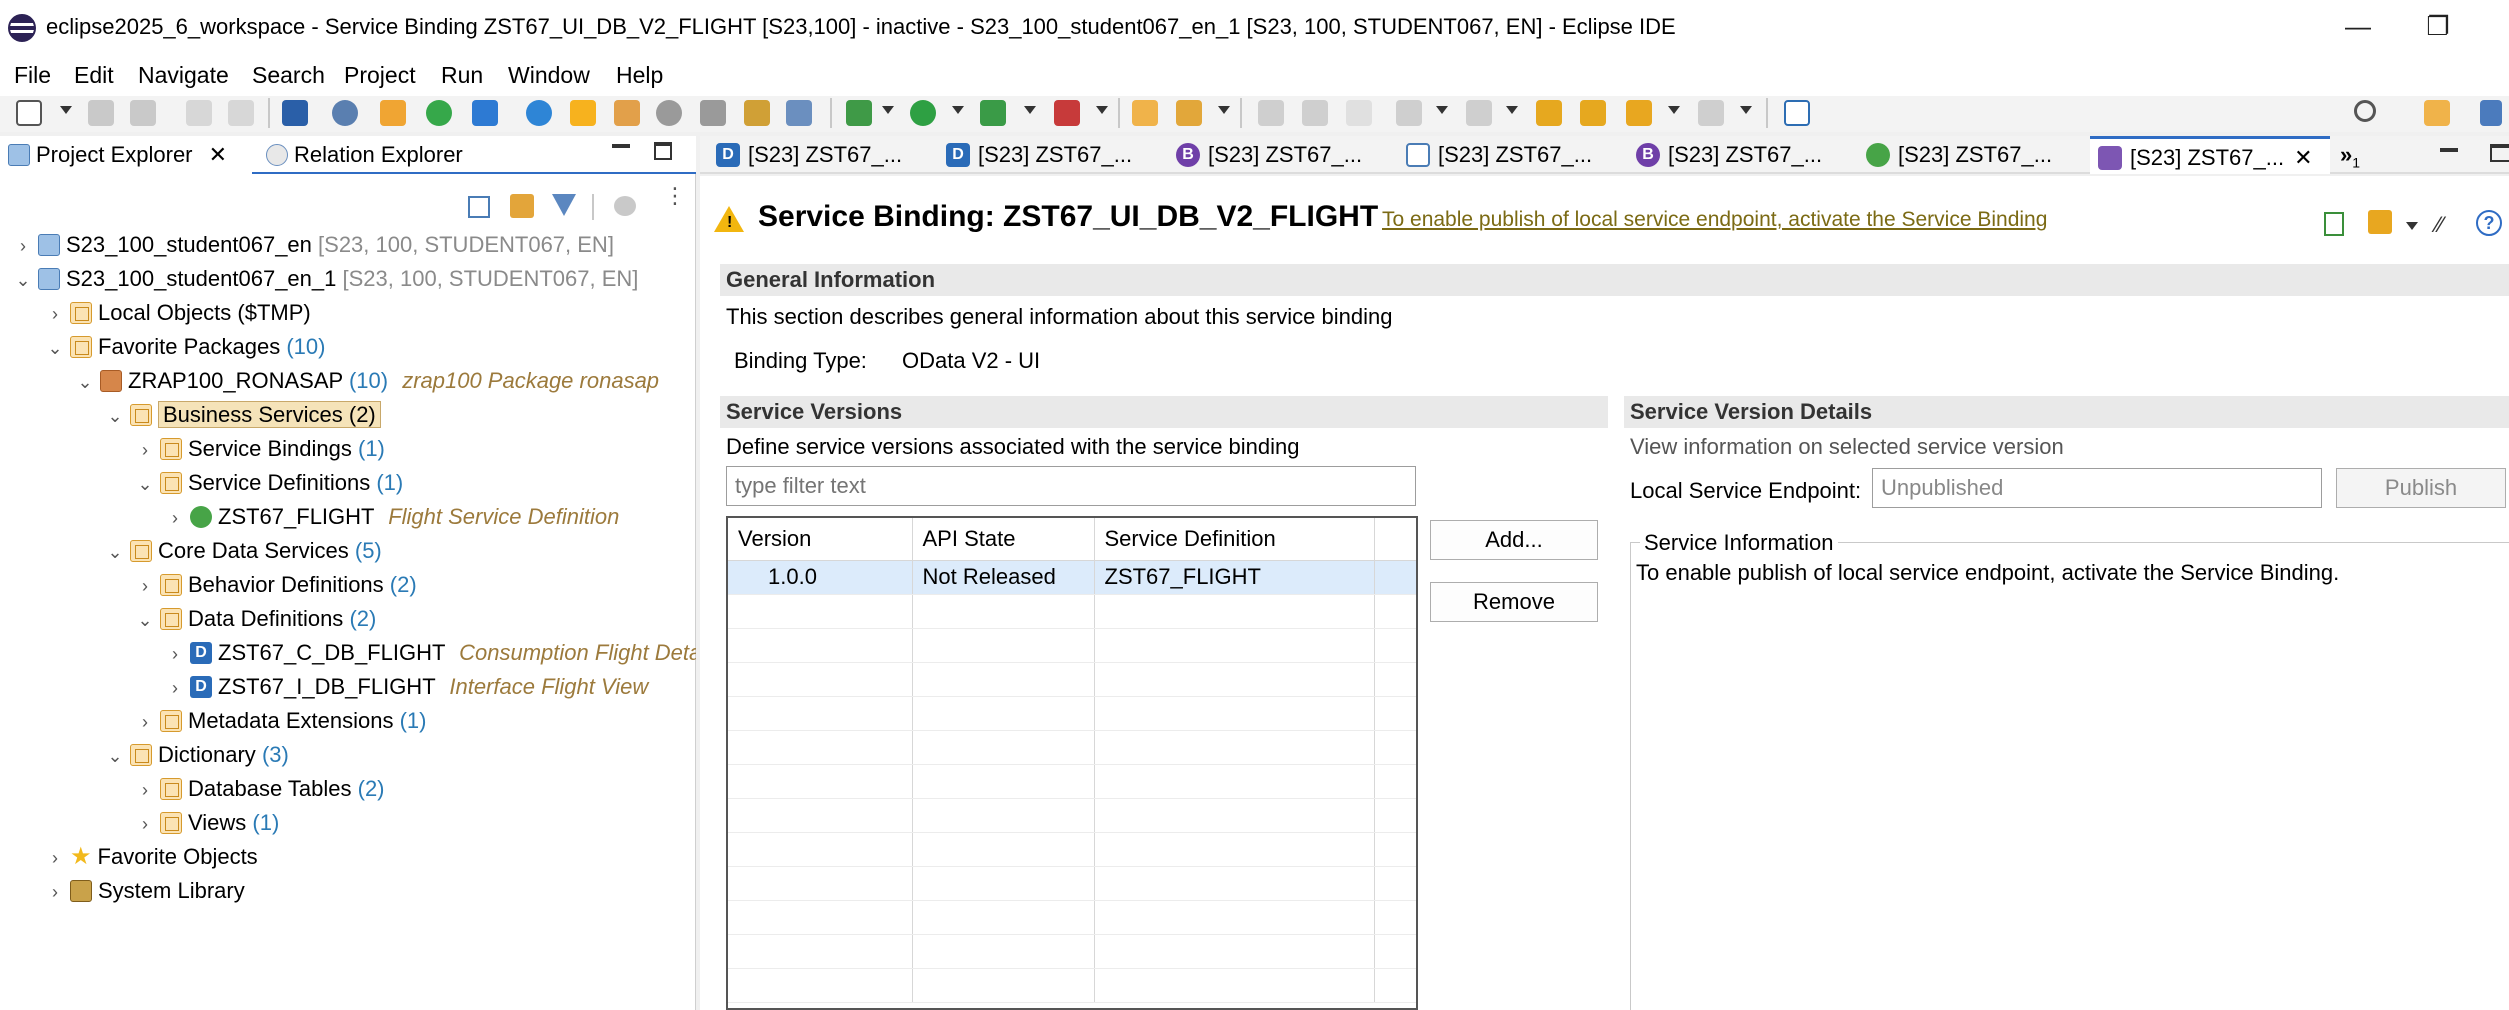  What do you see at coordinates (958, 110) in the screenshot?
I see `run-dropdown-icon` at bounding box center [958, 110].